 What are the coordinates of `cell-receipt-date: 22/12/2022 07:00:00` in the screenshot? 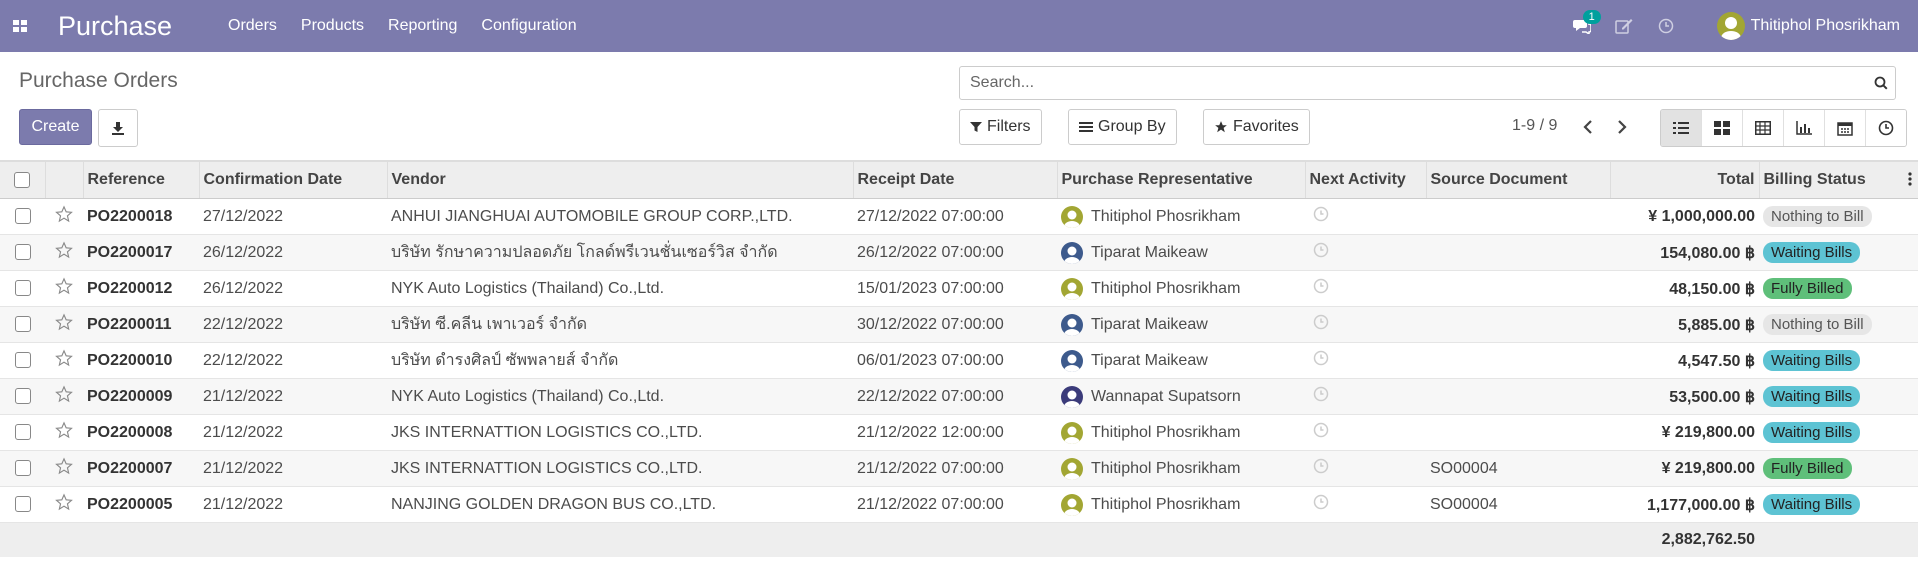 It's located at (955, 396).